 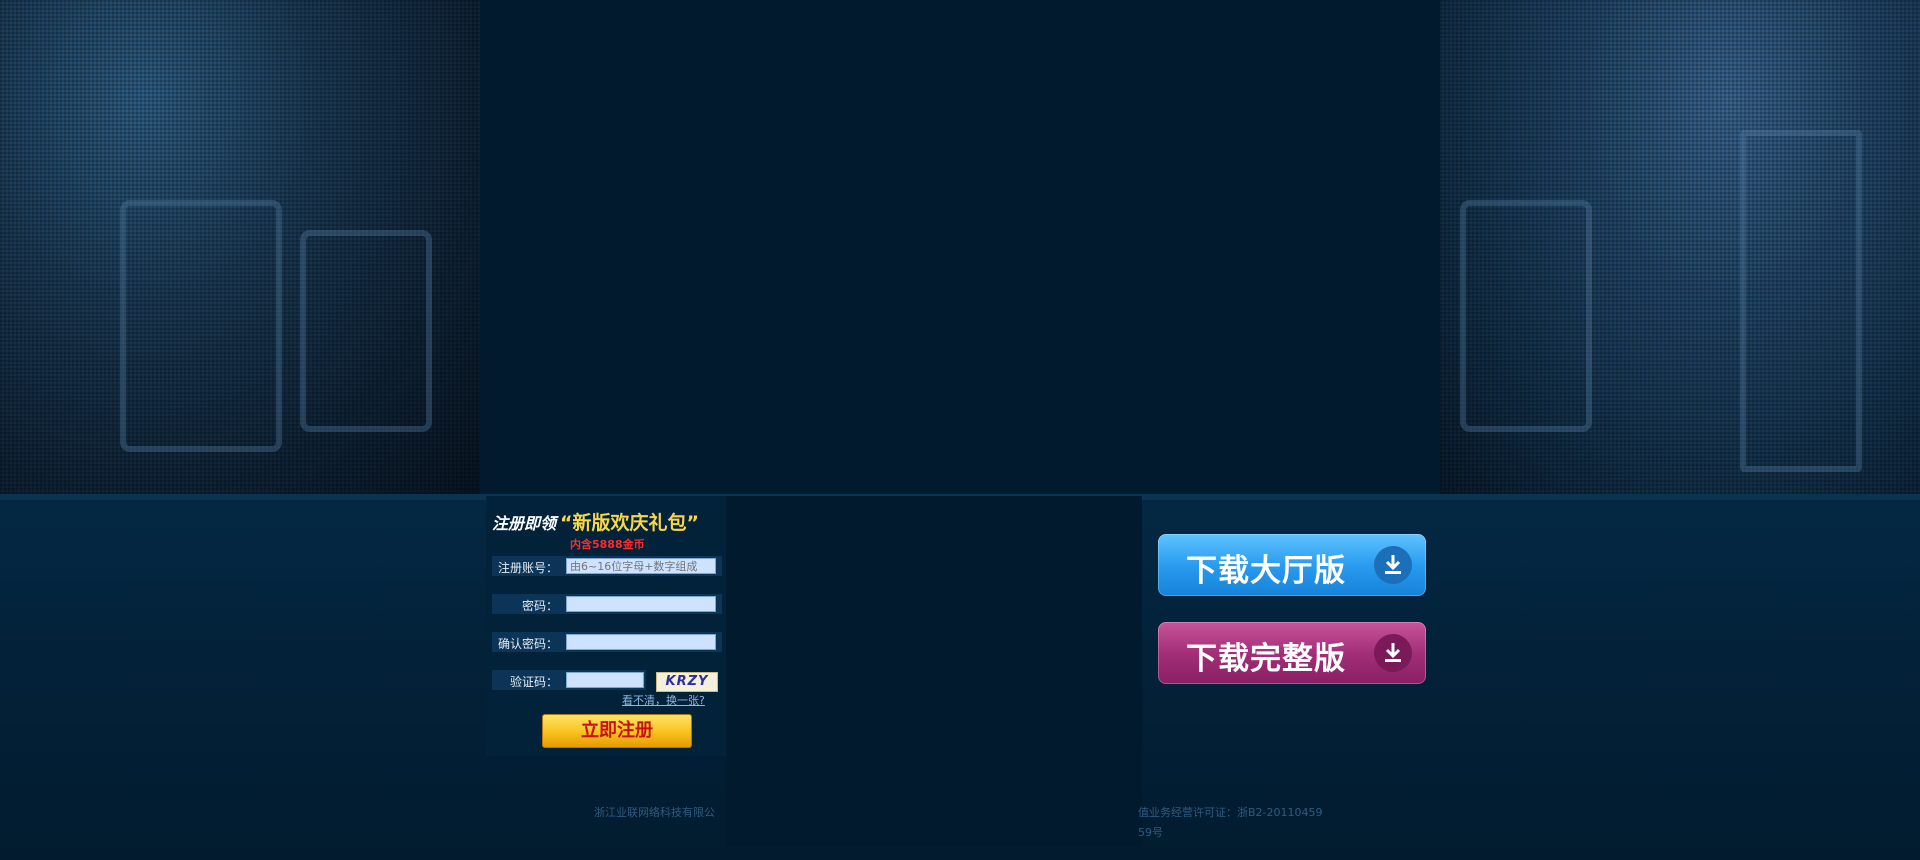 I want to click on register-button: 立即注册, so click(x=617, y=731).